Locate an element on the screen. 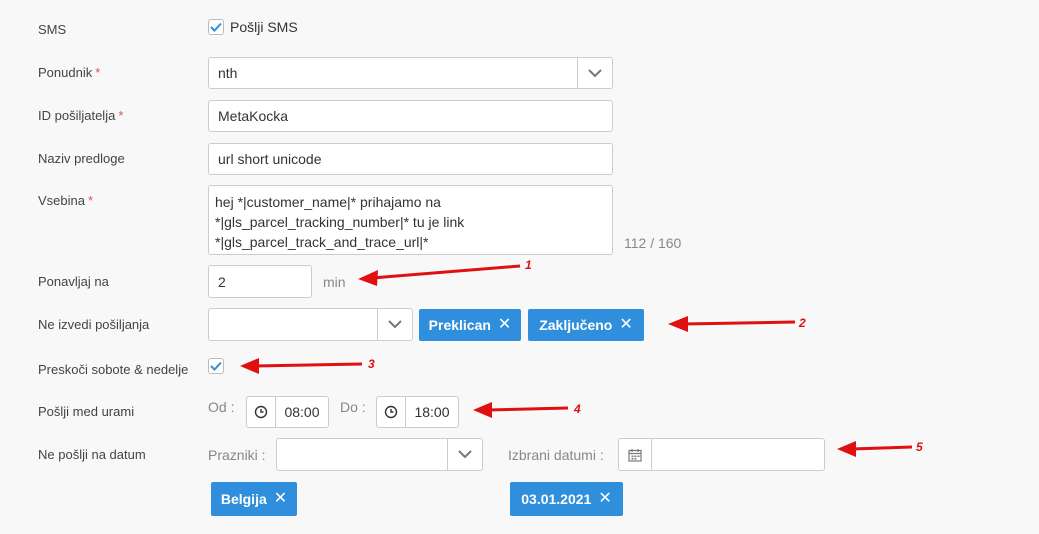 The width and height of the screenshot is (1039, 534). from-time-value: 08:00 is located at coordinates (302, 412).